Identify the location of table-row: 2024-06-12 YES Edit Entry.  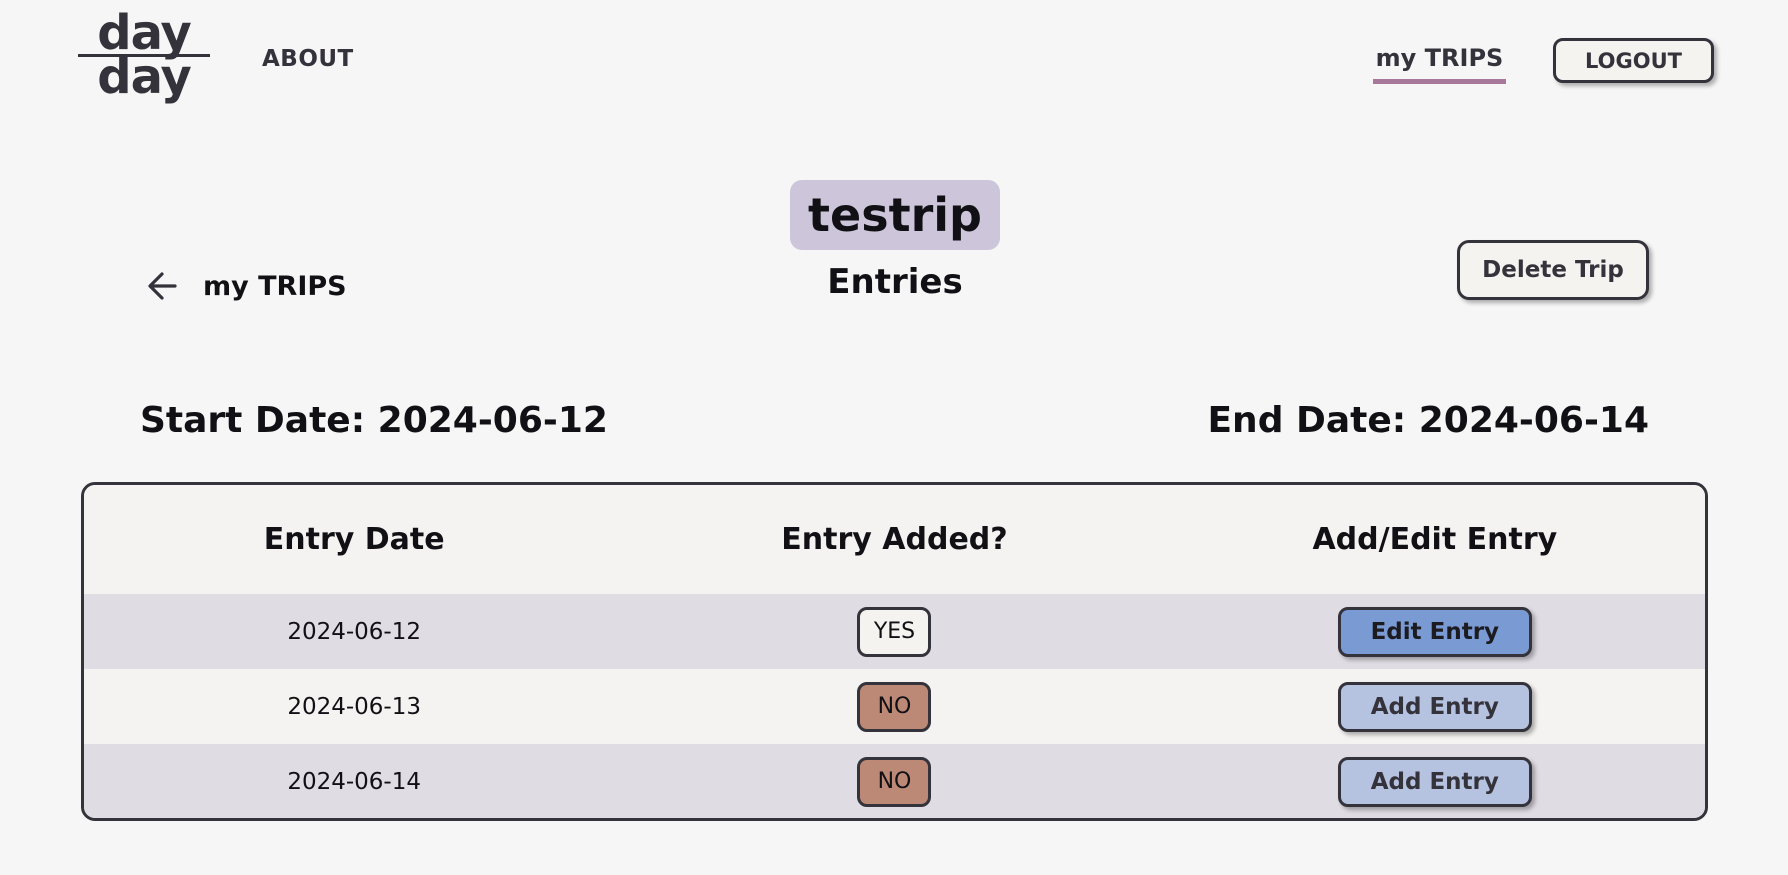
(894, 631).